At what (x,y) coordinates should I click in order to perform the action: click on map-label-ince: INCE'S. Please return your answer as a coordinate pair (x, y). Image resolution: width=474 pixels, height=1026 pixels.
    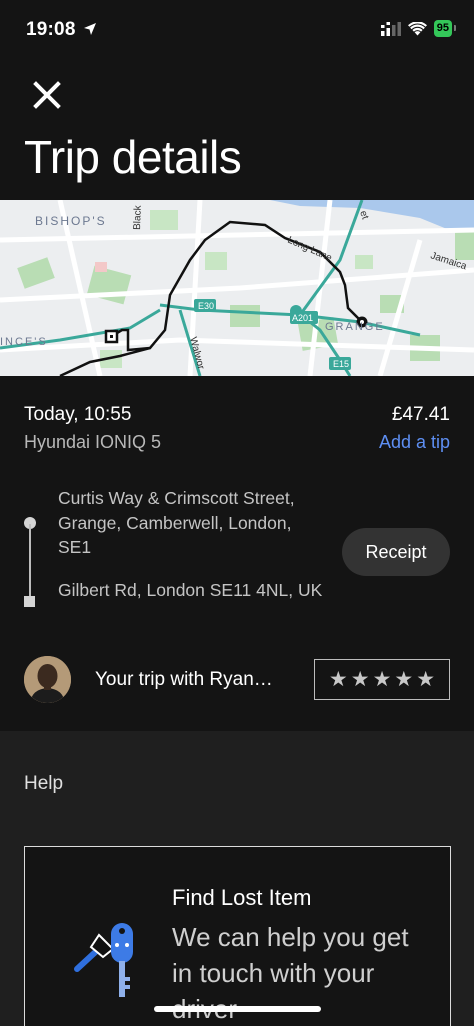
    Looking at the image, I should click on (24, 342).